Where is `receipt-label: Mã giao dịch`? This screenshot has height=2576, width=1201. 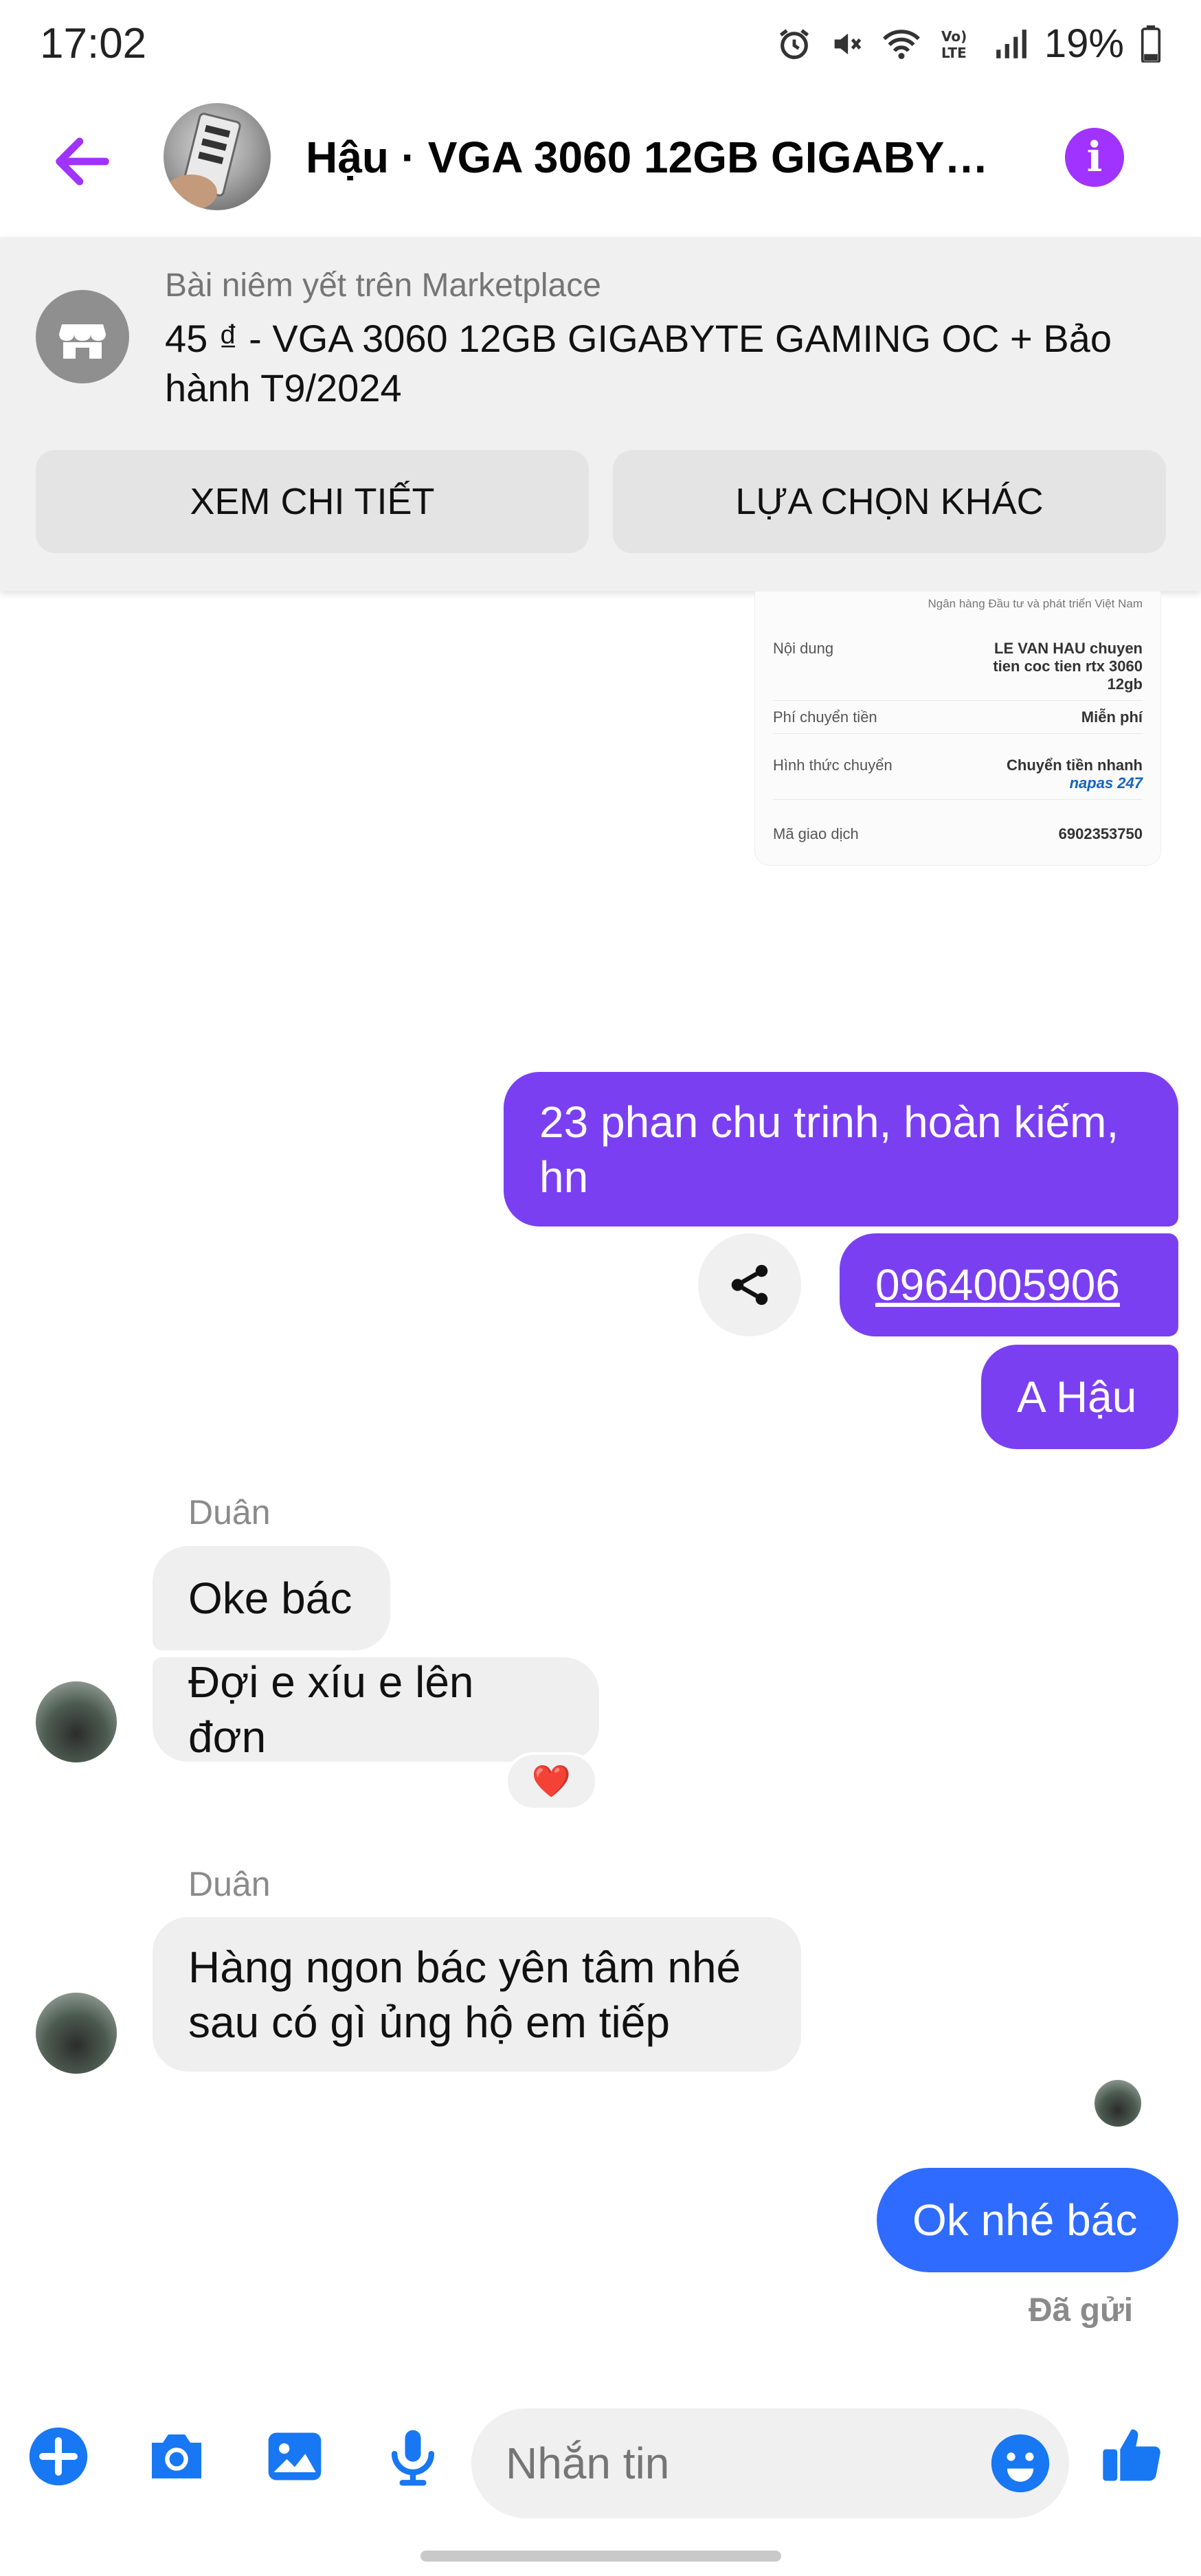 receipt-label: Mã giao dịch is located at coordinates (816, 833).